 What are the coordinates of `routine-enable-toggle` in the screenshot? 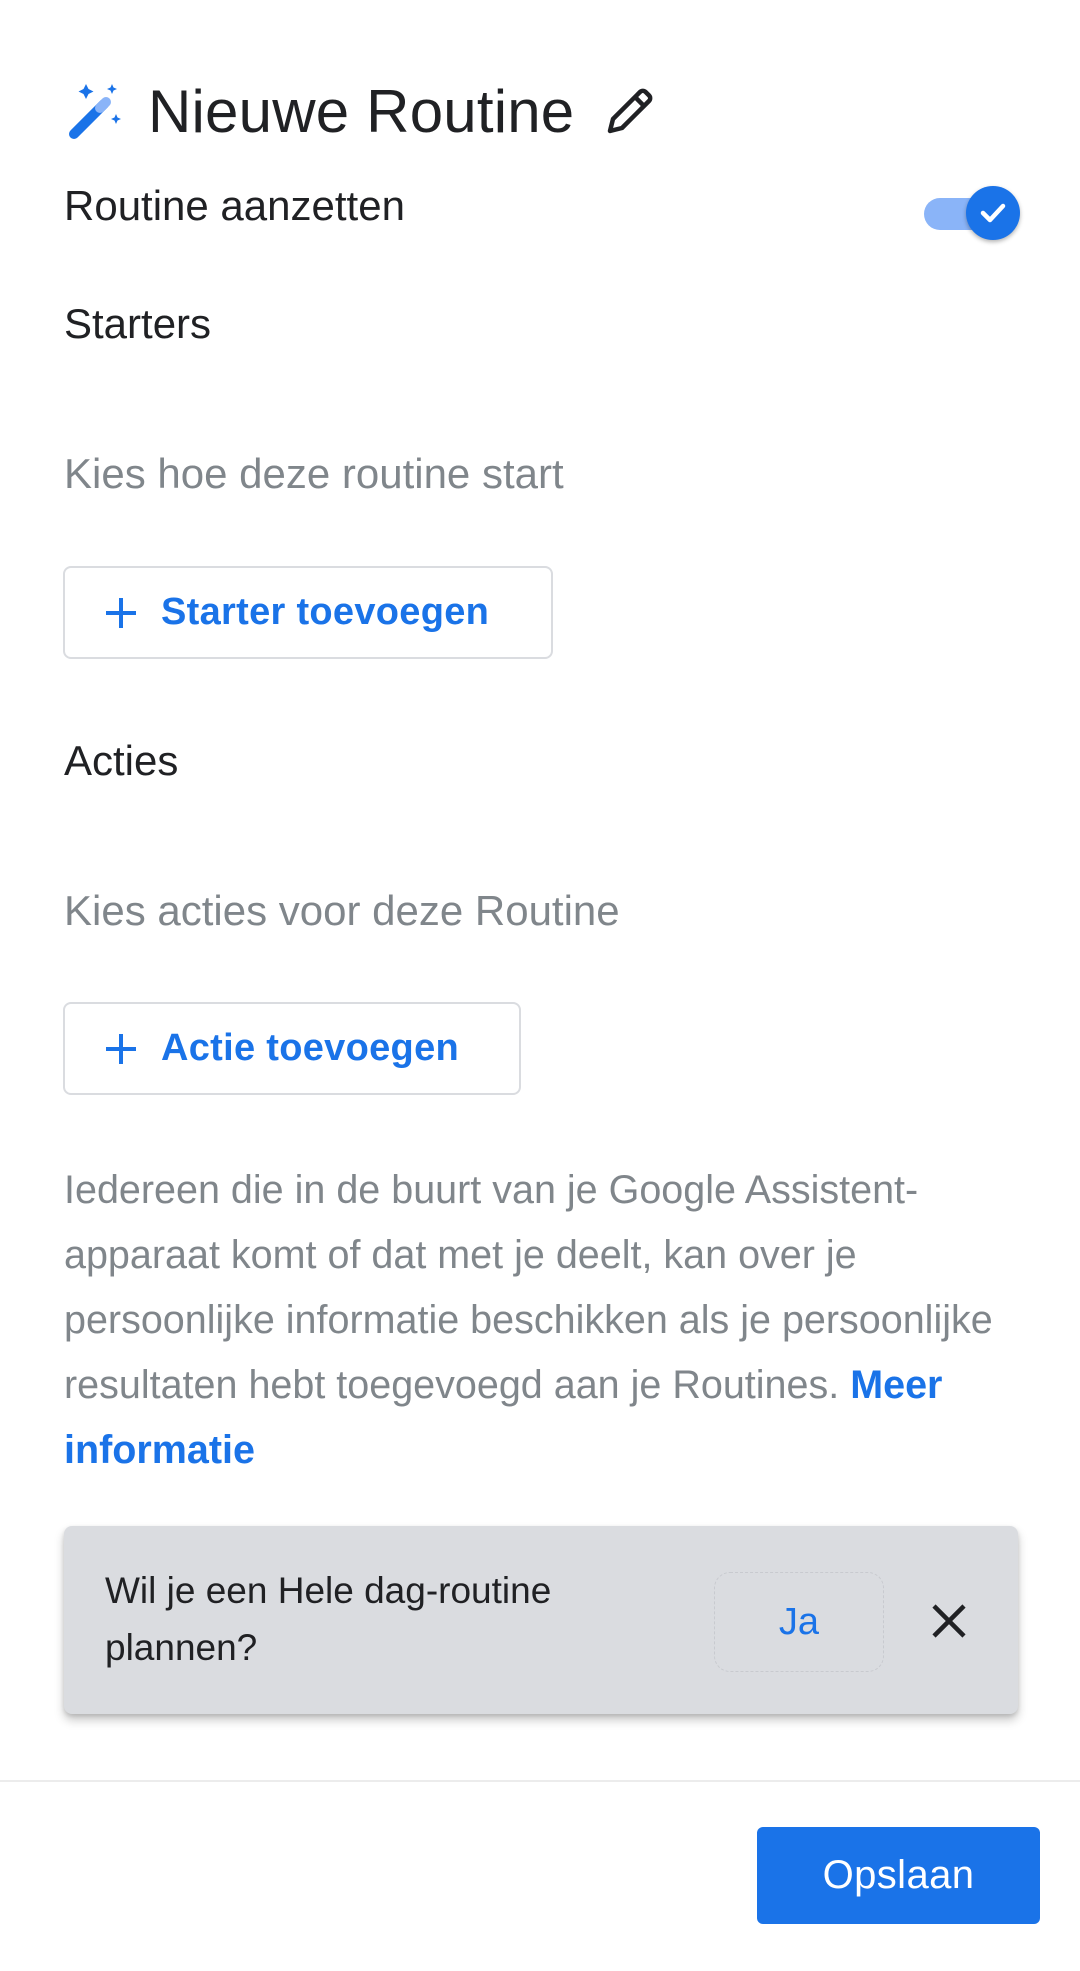 It's located at (972, 213).